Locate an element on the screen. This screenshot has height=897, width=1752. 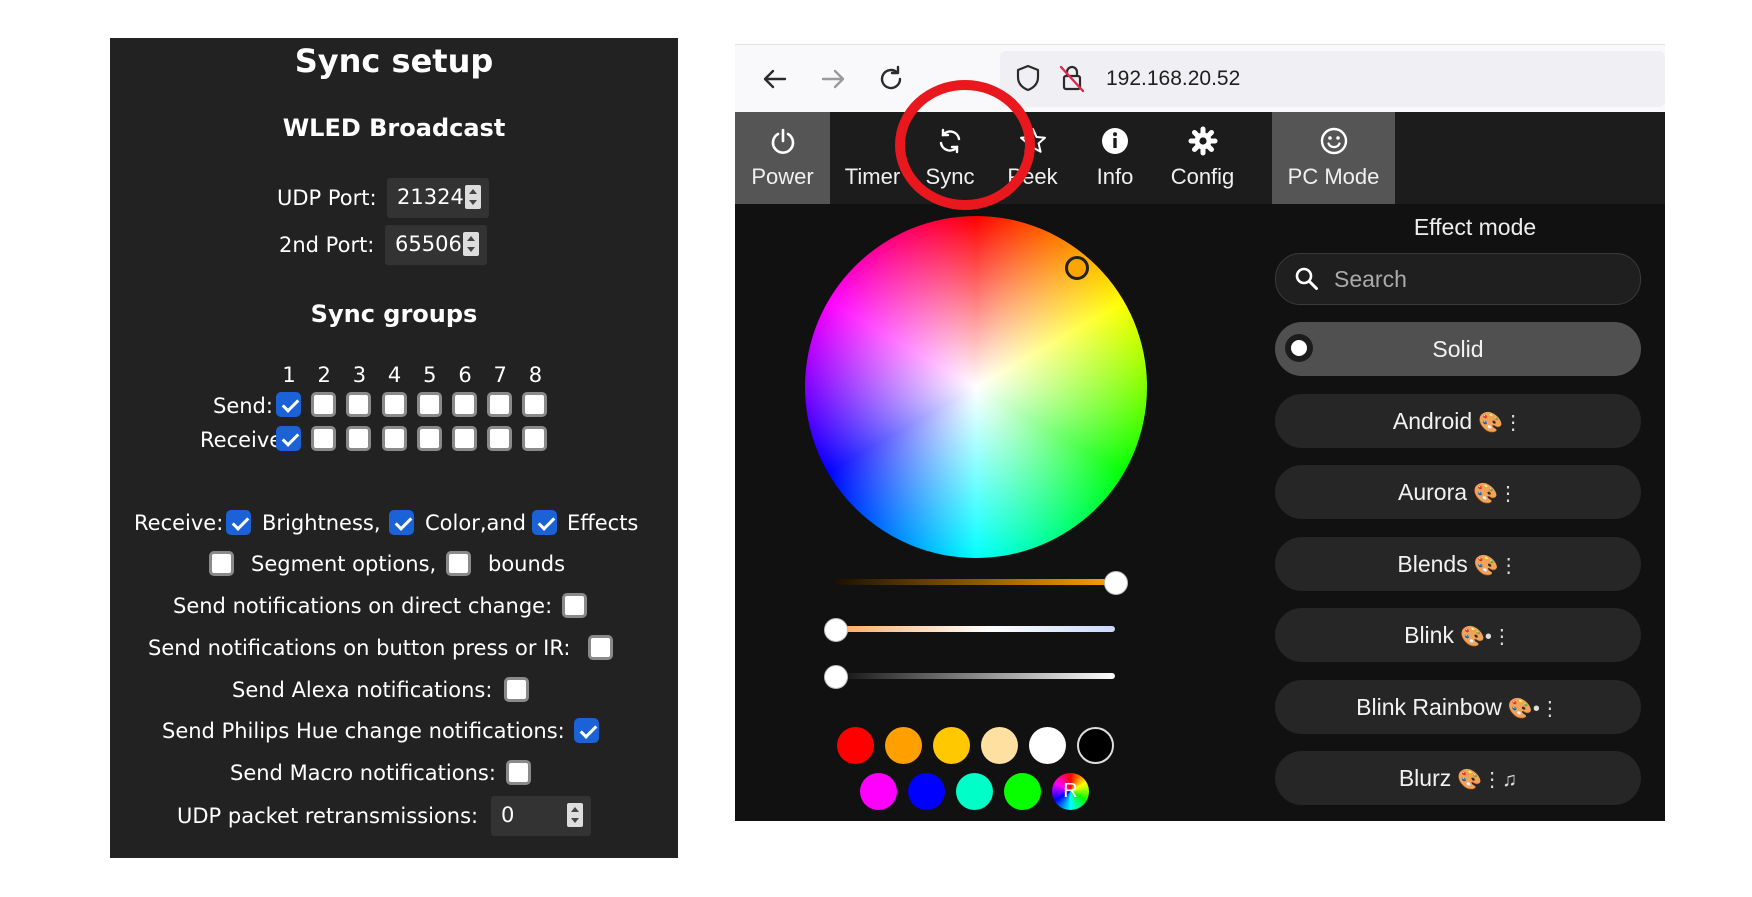
back-arrow-icon is located at coordinates (775, 79).